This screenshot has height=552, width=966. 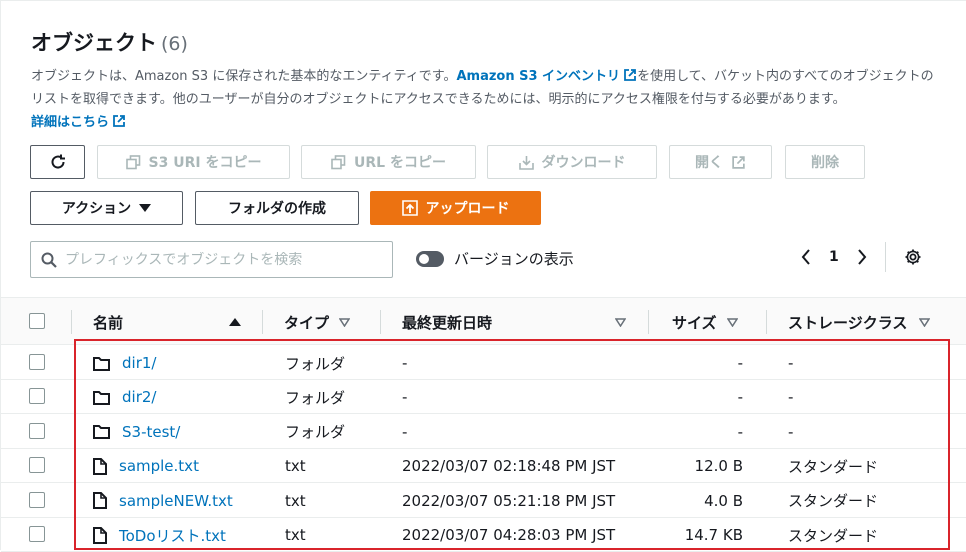 What do you see at coordinates (718, 466) in the screenshot?
I see `cell-size: 12.0 B` at bounding box center [718, 466].